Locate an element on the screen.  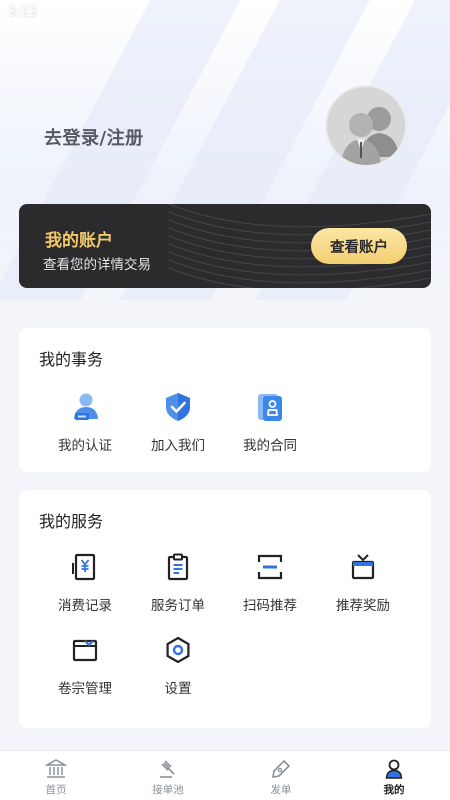
account-title: 我的账户 is located at coordinates (79, 241).